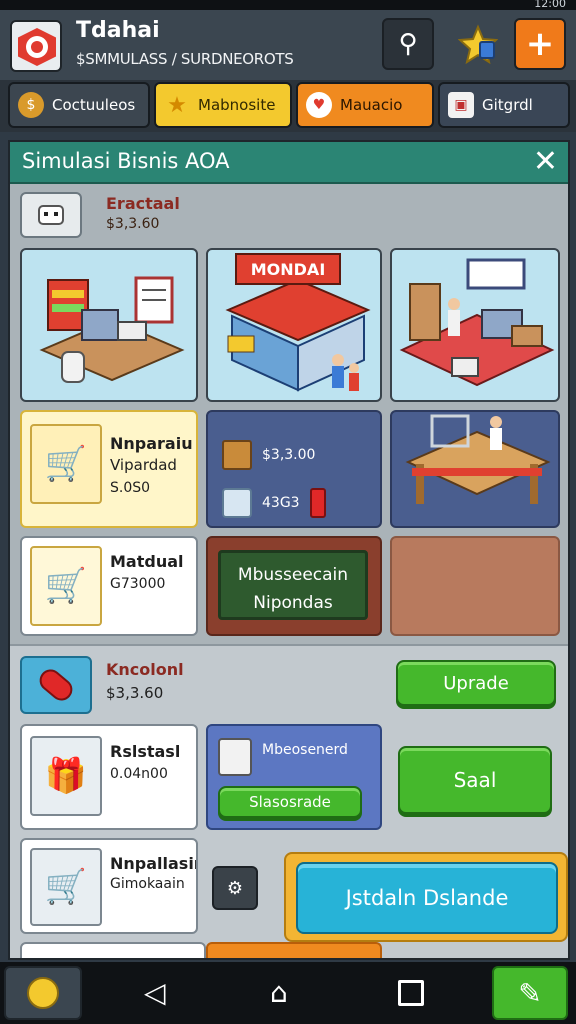 This screenshot has width=576, height=1024. Describe the element at coordinates (36, 46) in the screenshot. I see `app-logo` at that location.